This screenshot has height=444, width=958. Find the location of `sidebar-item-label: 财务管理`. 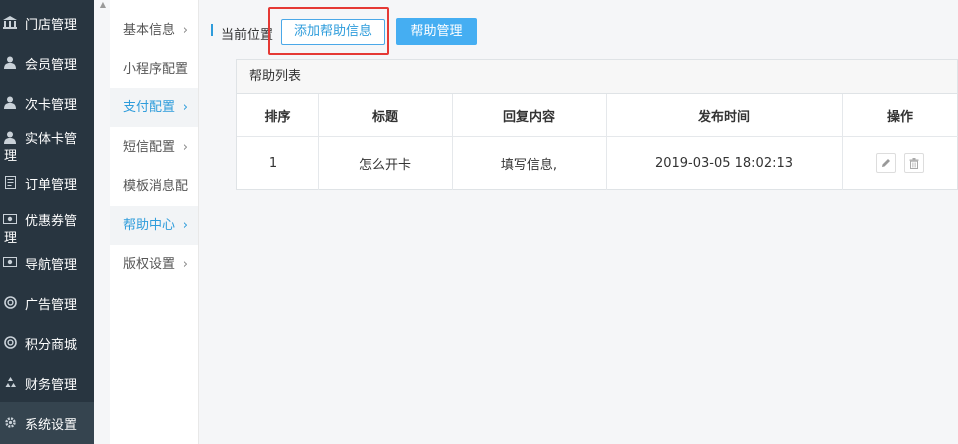

sidebar-item-label: 财务管理 is located at coordinates (51, 385).